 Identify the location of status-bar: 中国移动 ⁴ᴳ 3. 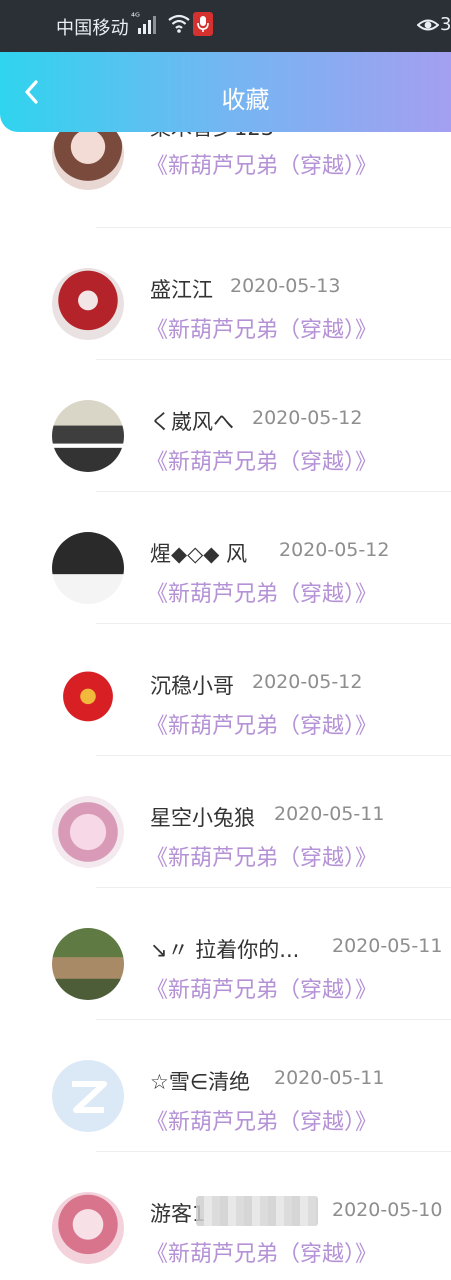
(225, 26).